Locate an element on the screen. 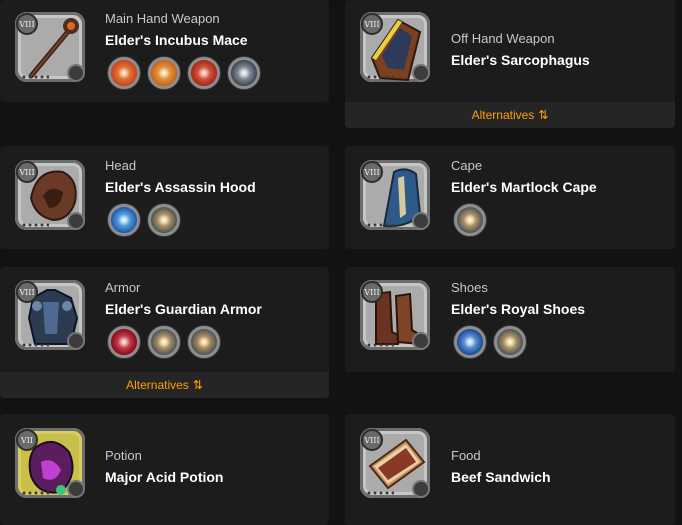  slot-label: Food is located at coordinates (466, 455).